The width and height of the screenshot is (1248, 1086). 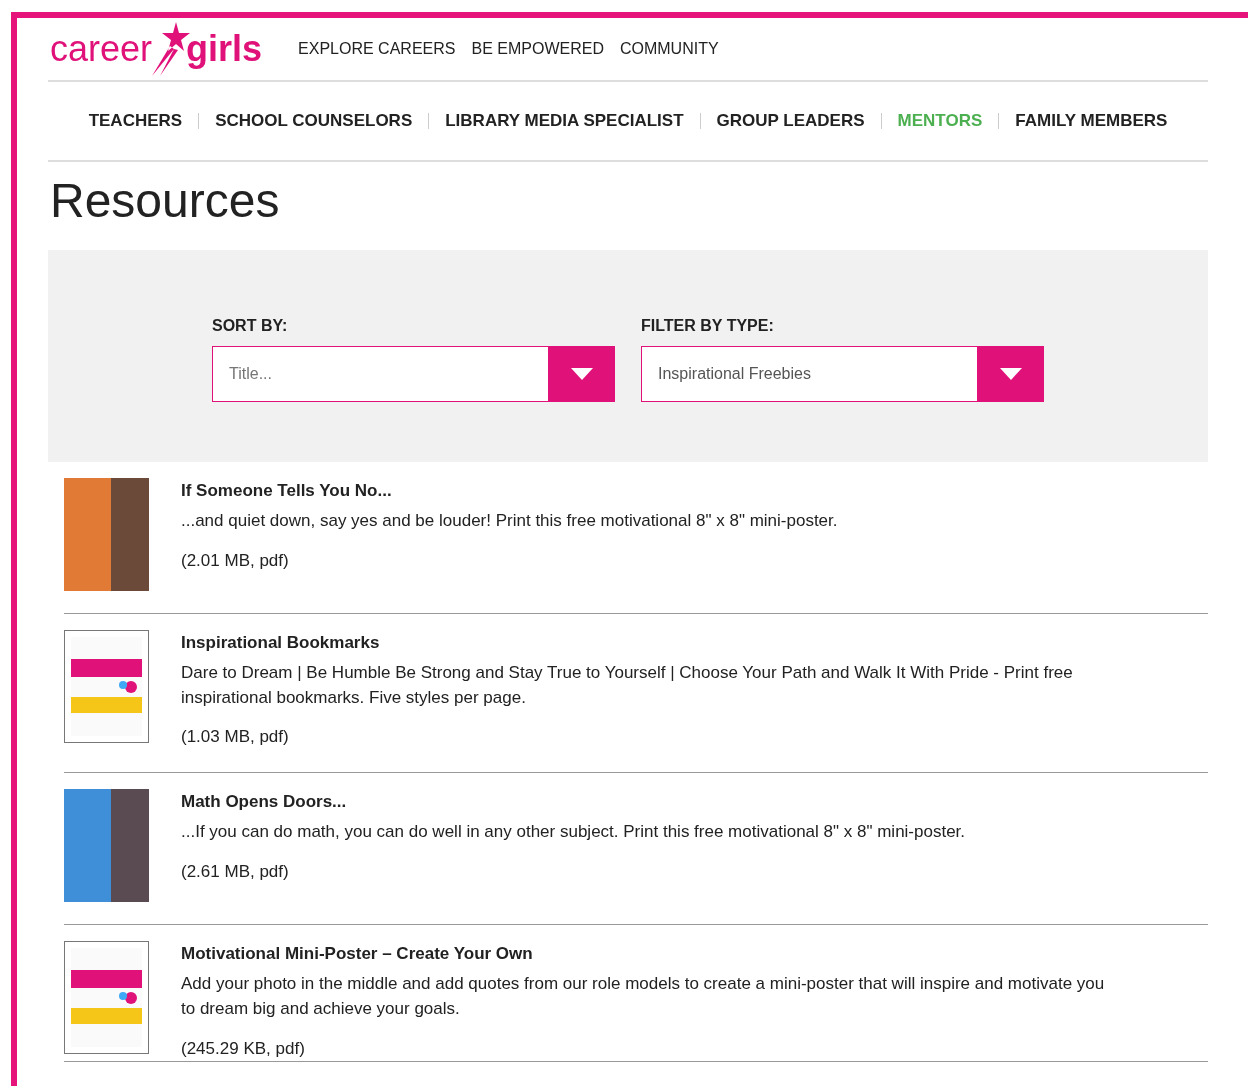 What do you see at coordinates (377, 49) in the screenshot?
I see `nav-link-item: EXPLORE CAREERS` at bounding box center [377, 49].